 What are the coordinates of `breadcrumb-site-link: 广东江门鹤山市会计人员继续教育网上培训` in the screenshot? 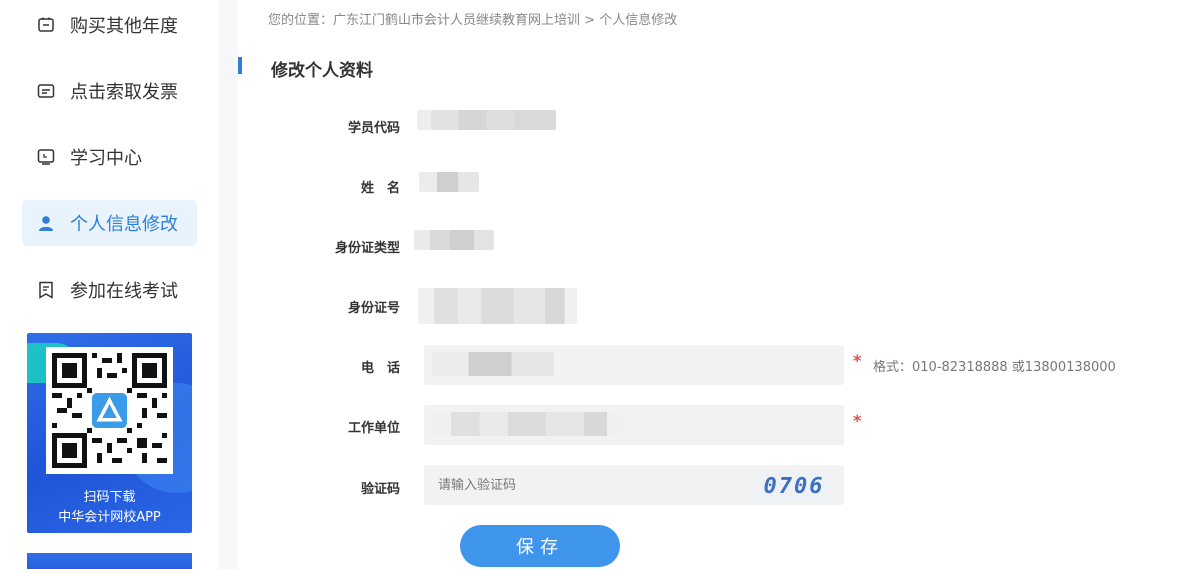 It's located at (456, 20).